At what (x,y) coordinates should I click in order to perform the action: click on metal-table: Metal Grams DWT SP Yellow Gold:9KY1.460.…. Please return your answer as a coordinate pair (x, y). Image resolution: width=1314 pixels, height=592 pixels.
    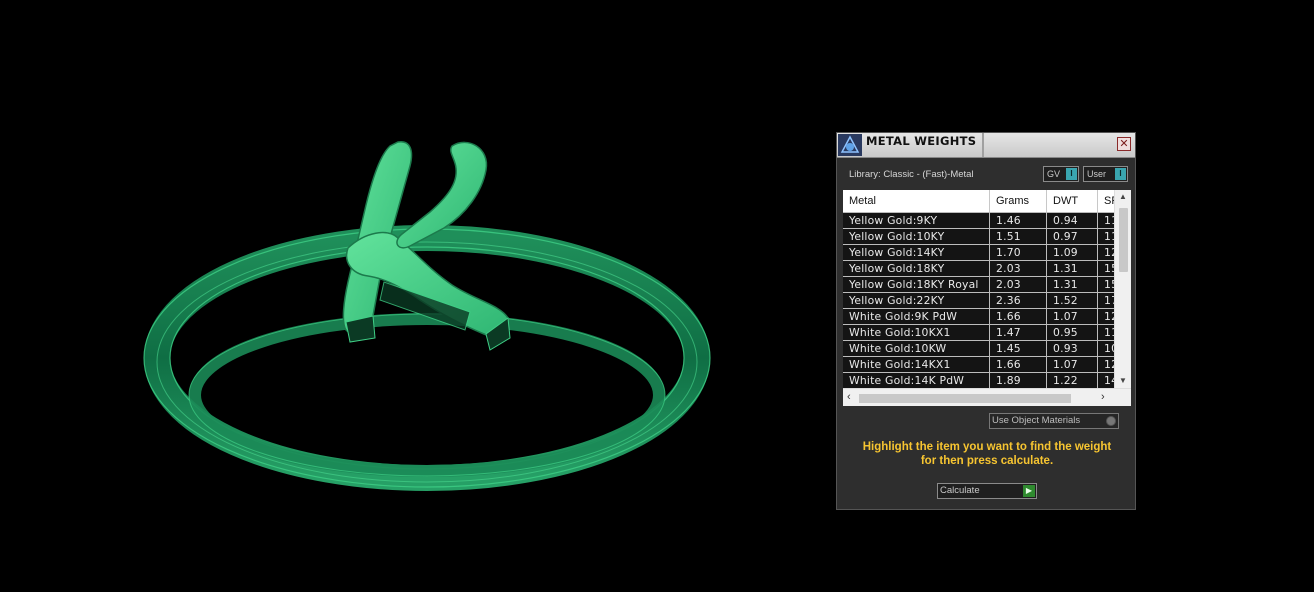
    Looking at the image, I should click on (987, 298).